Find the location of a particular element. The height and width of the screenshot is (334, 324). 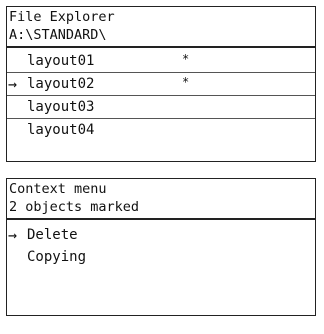

file-item-layout02: → layout02 * is located at coordinates (161, 84).